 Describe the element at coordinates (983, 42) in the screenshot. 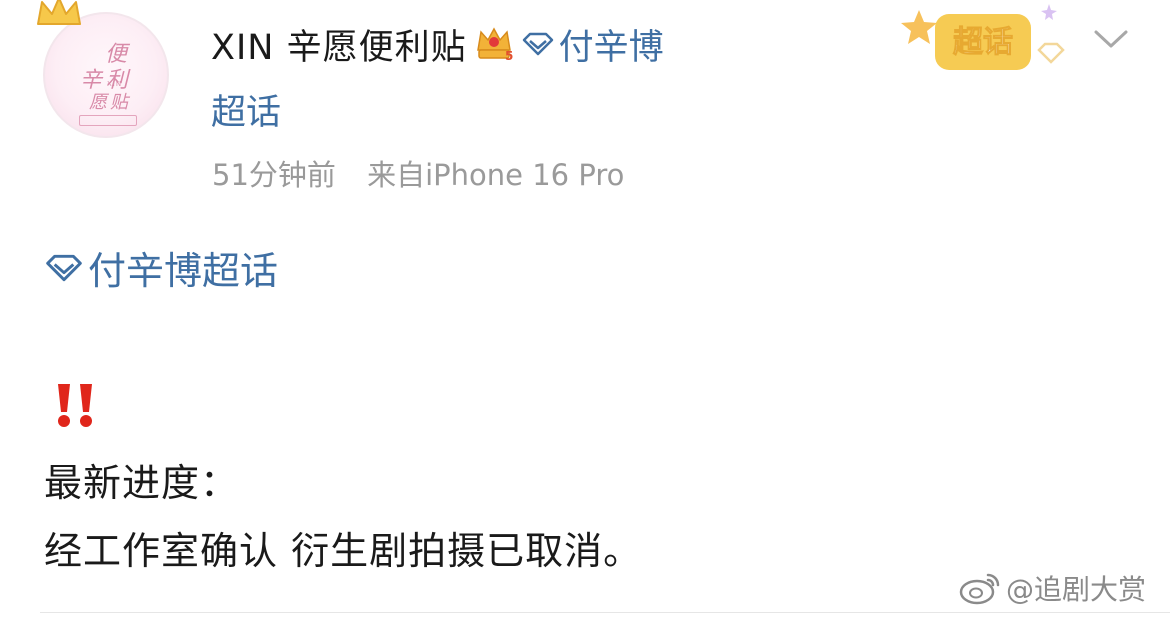

I see `sticker-label: 超话` at that location.